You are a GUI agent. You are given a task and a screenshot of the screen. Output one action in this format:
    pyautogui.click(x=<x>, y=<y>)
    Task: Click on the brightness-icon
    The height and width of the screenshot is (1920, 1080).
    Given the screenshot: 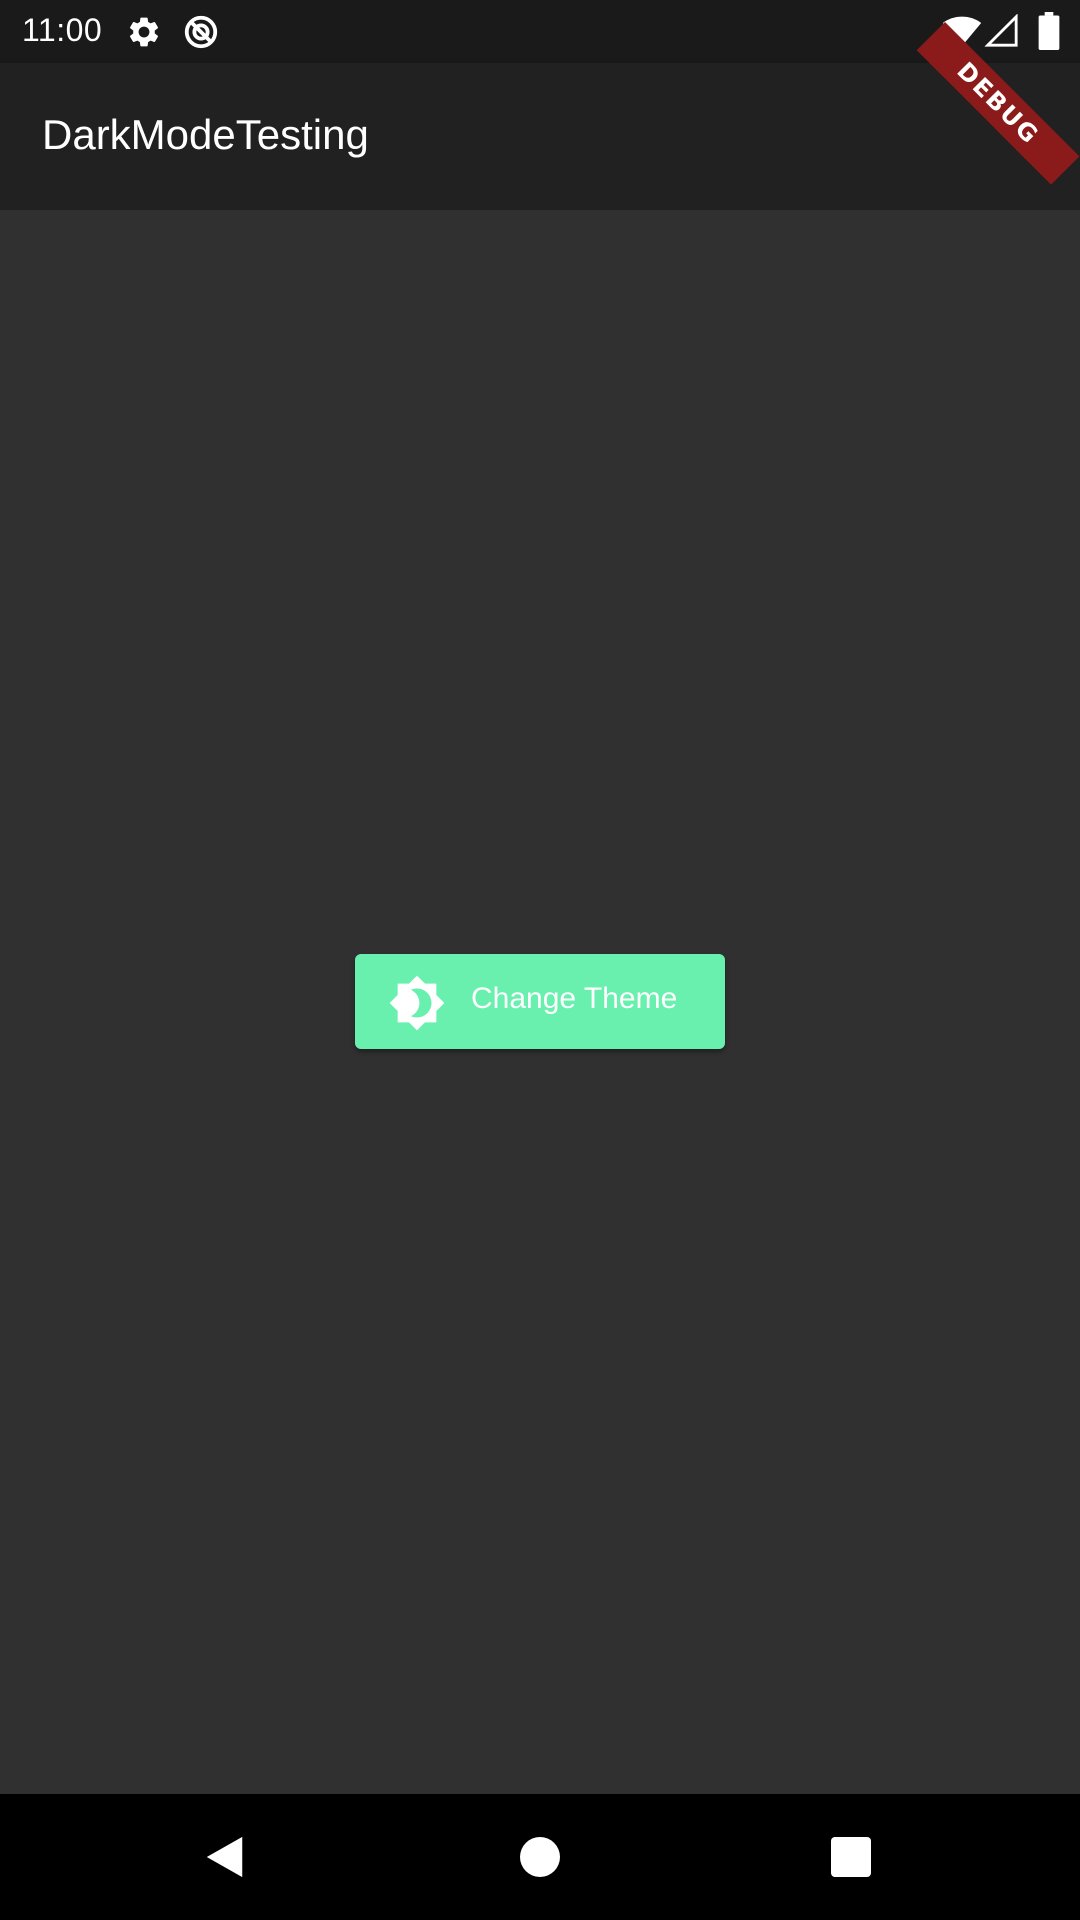 What is the action you would take?
    pyautogui.click(x=417, y=1003)
    